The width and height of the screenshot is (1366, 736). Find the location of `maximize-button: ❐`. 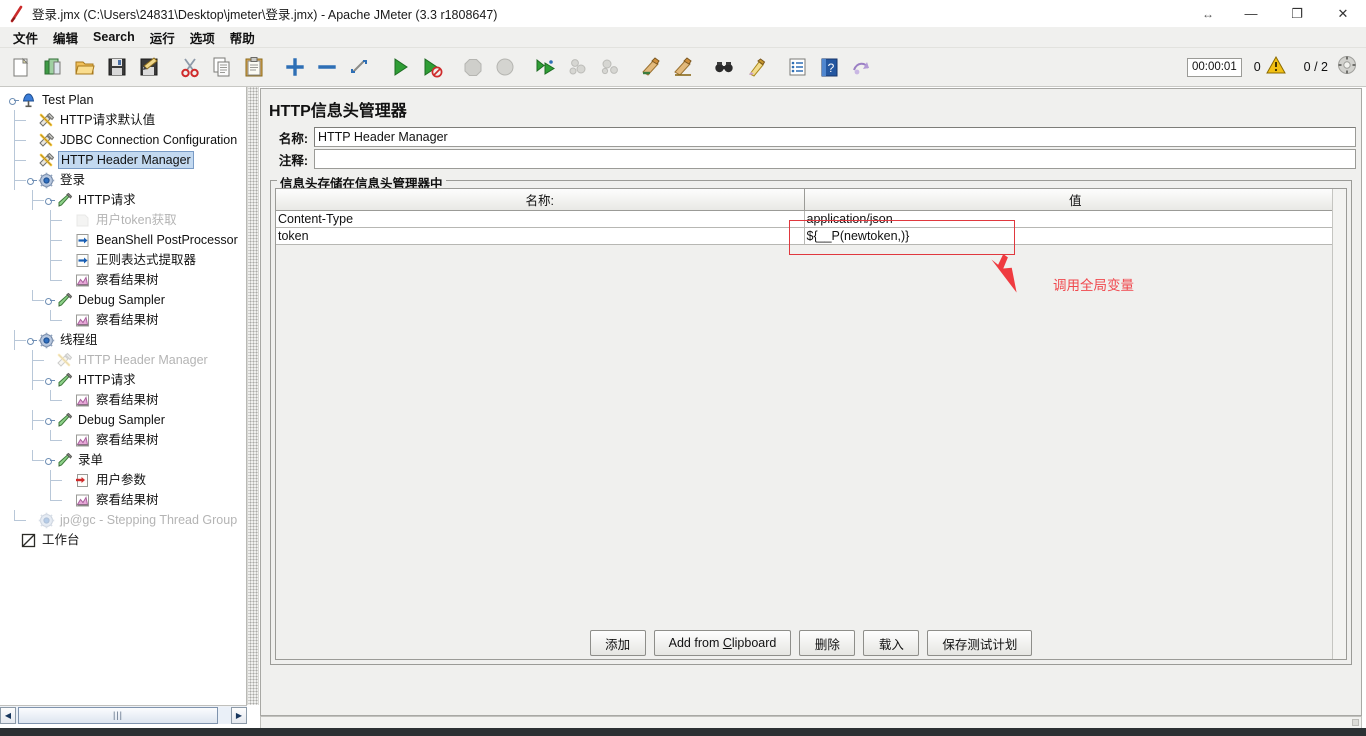

maximize-button: ❐ is located at coordinates (1297, 13).